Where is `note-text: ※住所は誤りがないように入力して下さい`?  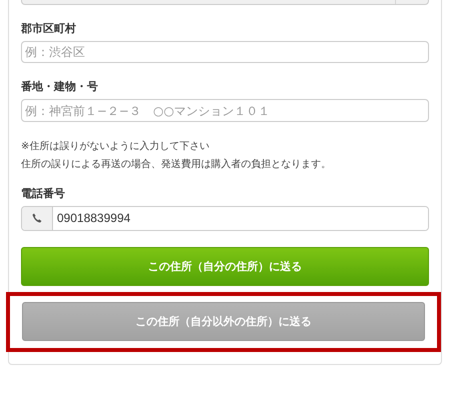 note-text: ※住所は誤りがないように入力して下さい is located at coordinates (115, 147).